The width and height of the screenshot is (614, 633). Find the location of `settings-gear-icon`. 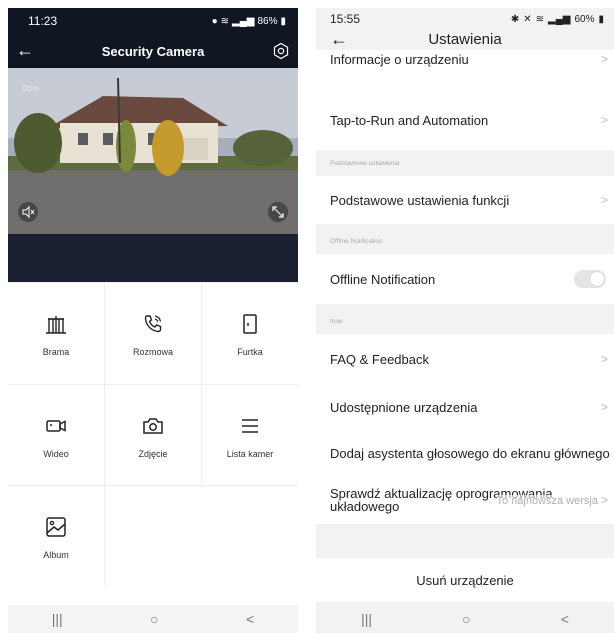

settings-gear-icon is located at coordinates (281, 51).